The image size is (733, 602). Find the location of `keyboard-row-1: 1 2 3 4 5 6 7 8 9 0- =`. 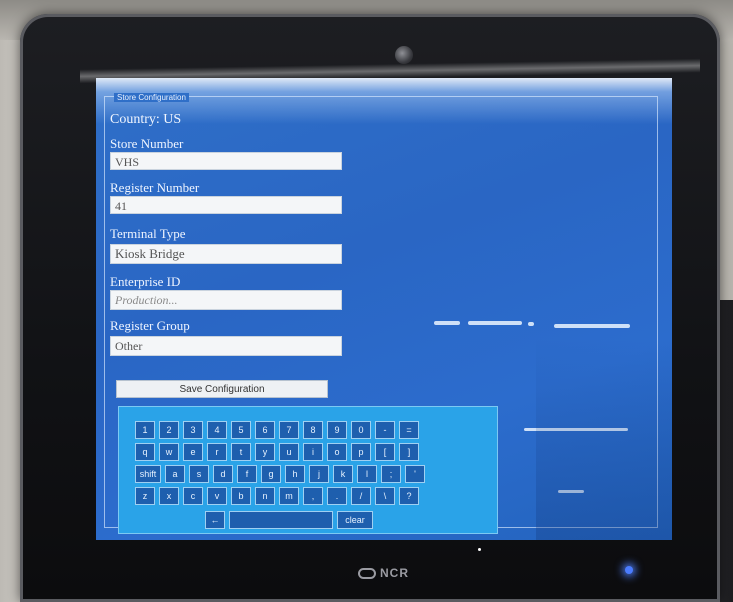

keyboard-row-1: 1 2 3 4 5 6 7 8 9 0- = is located at coordinates (277, 430).